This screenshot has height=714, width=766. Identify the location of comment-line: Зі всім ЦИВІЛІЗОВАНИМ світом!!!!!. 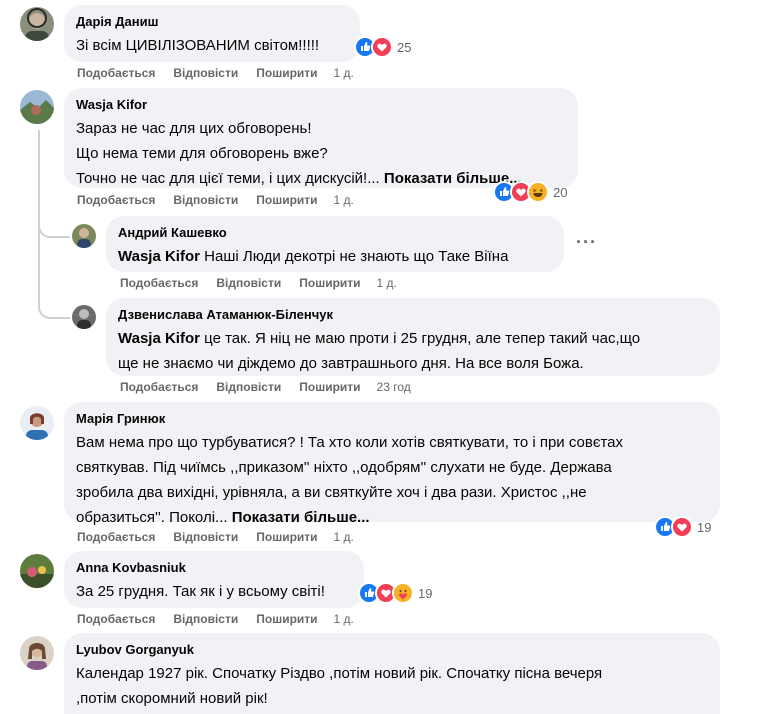
(198, 45).